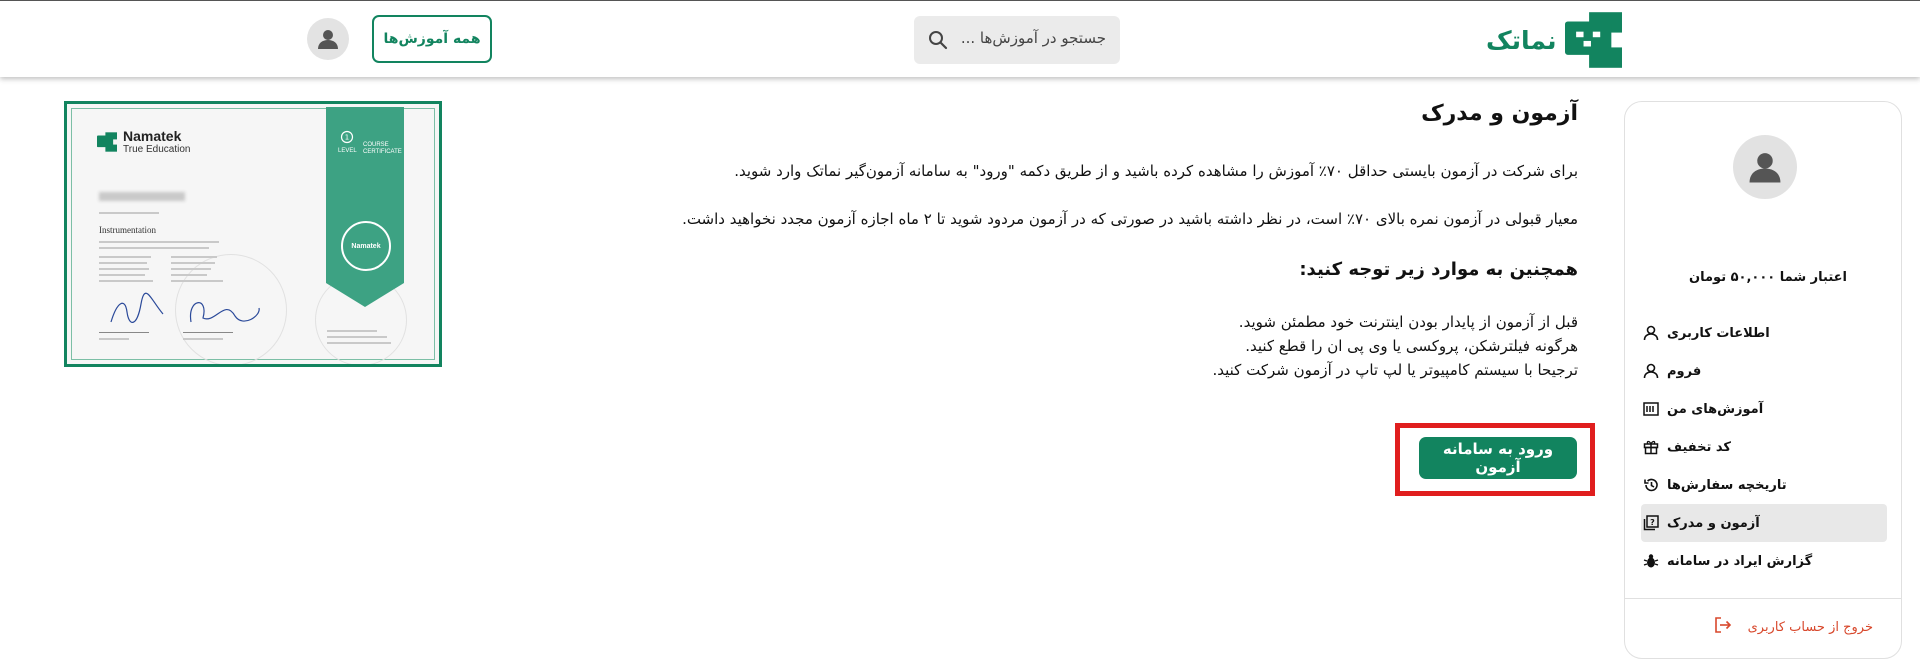  What do you see at coordinates (1438, 269) in the screenshot?
I see `notes-title: همچنین به موارد زیر توجه کنید:` at bounding box center [1438, 269].